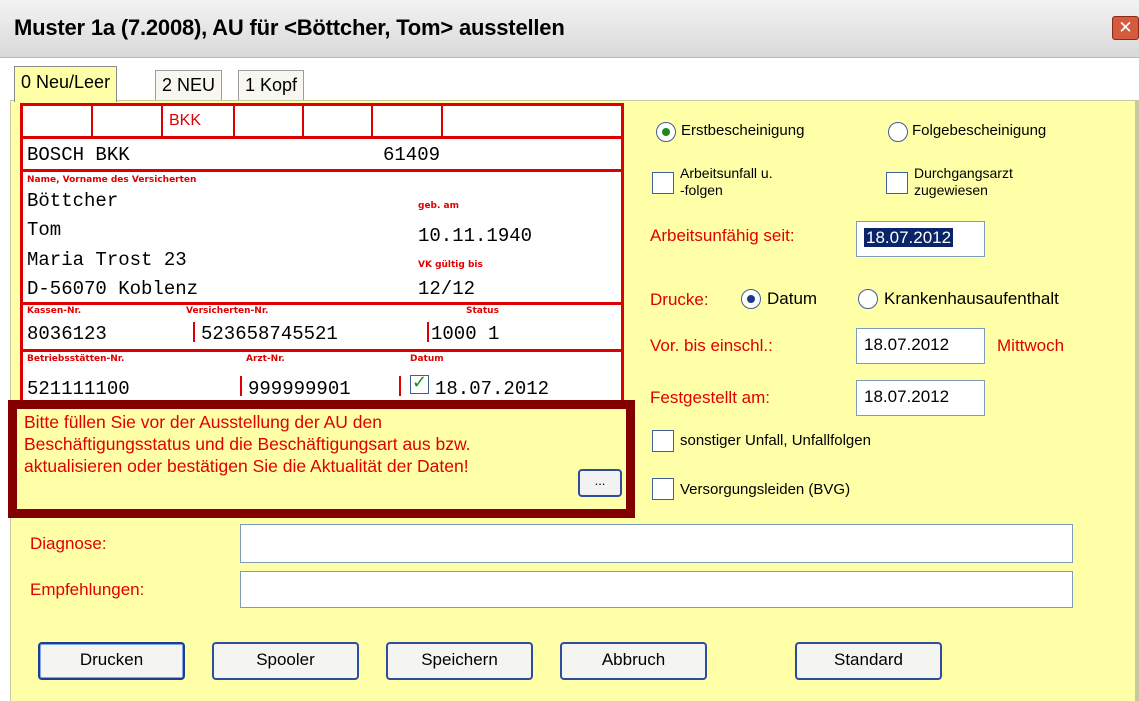 The height and width of the screenshot is (701, 1139). I want to click on krankenkasse-name: BOSCH BKK, so click(78, 155).